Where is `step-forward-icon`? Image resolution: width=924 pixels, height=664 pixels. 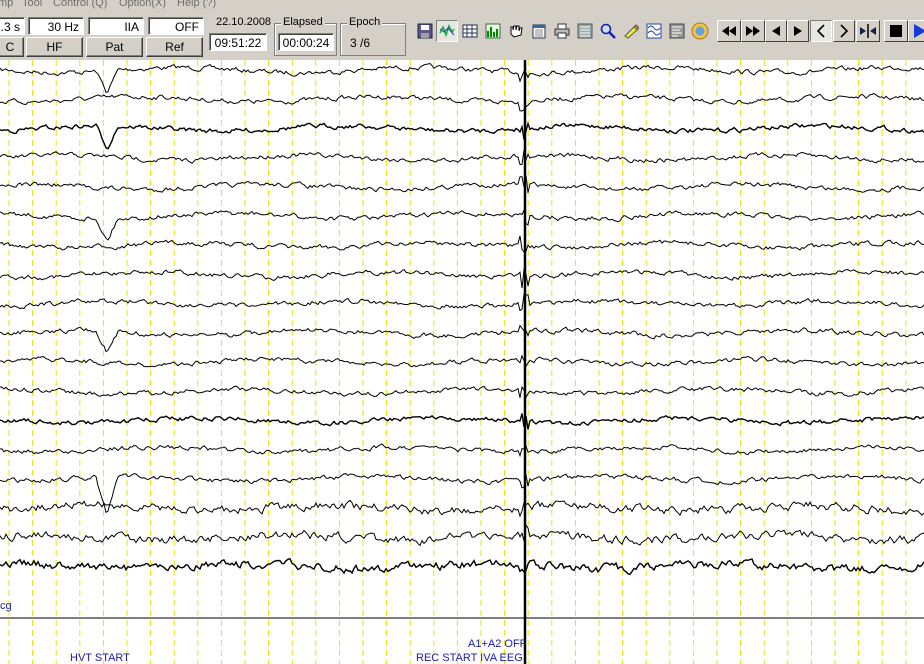 step-forward-icon is located at coordinates (798, 31).